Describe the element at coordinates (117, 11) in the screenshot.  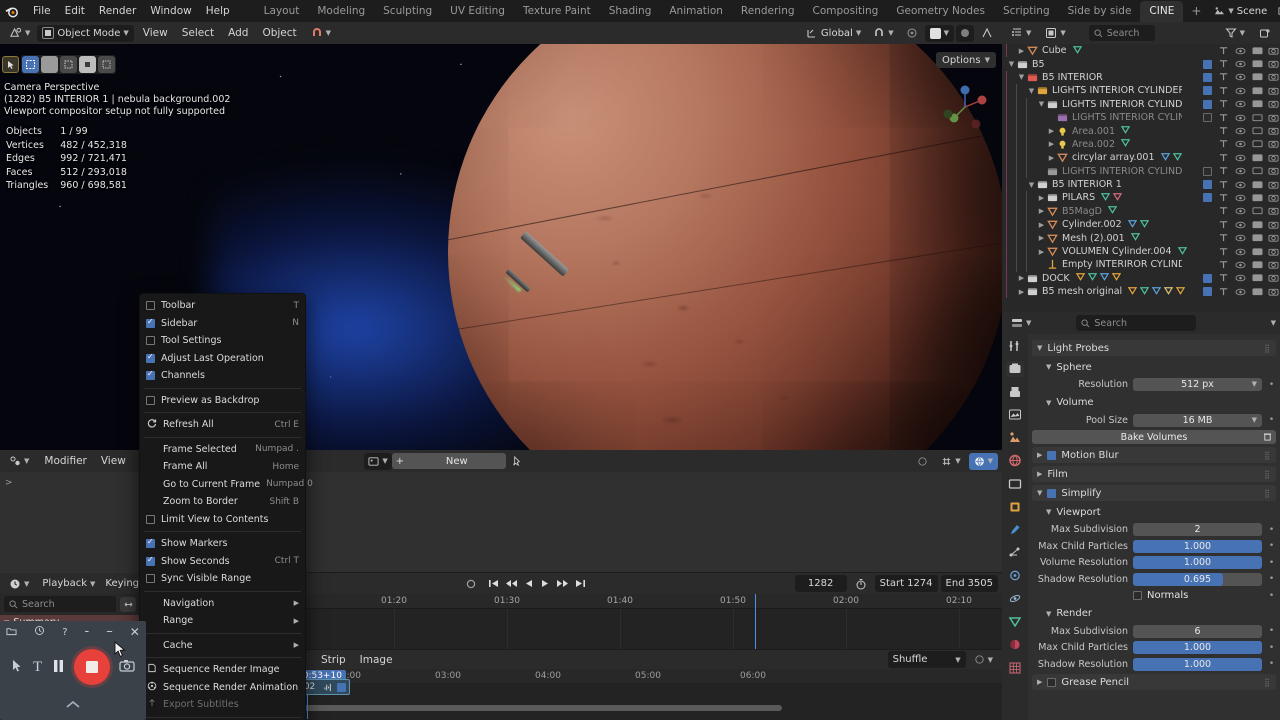
I see `top-menu-render: Render` at that location.